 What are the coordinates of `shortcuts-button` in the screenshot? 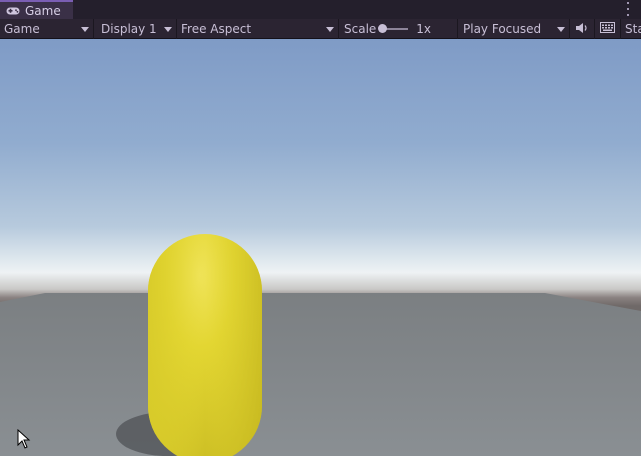 It's located at (608, 29).